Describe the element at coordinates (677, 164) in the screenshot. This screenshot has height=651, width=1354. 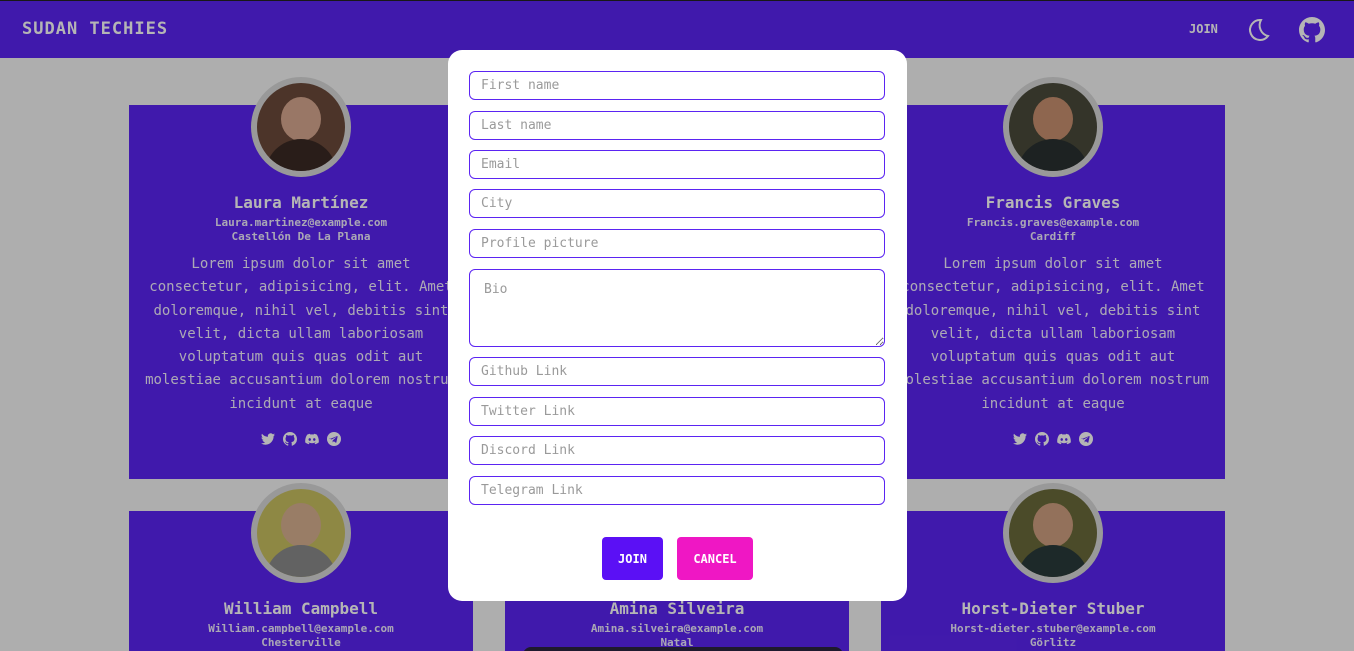
I see `email-field` at that location.